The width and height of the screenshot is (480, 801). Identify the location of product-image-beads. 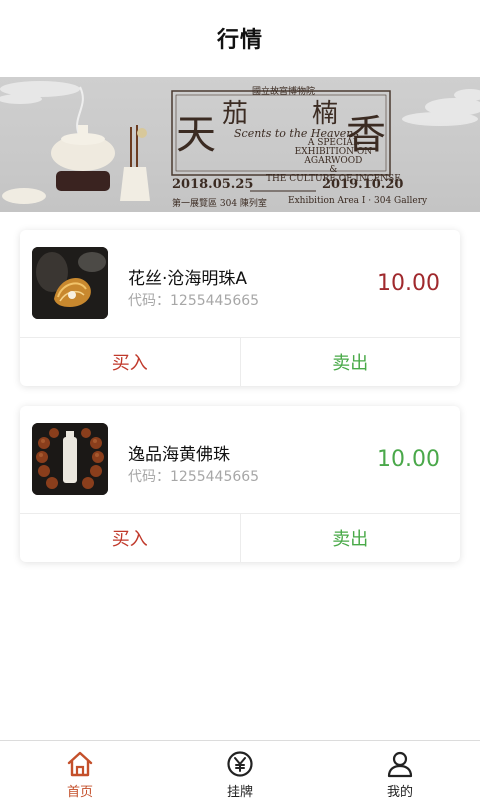
(70, 459).